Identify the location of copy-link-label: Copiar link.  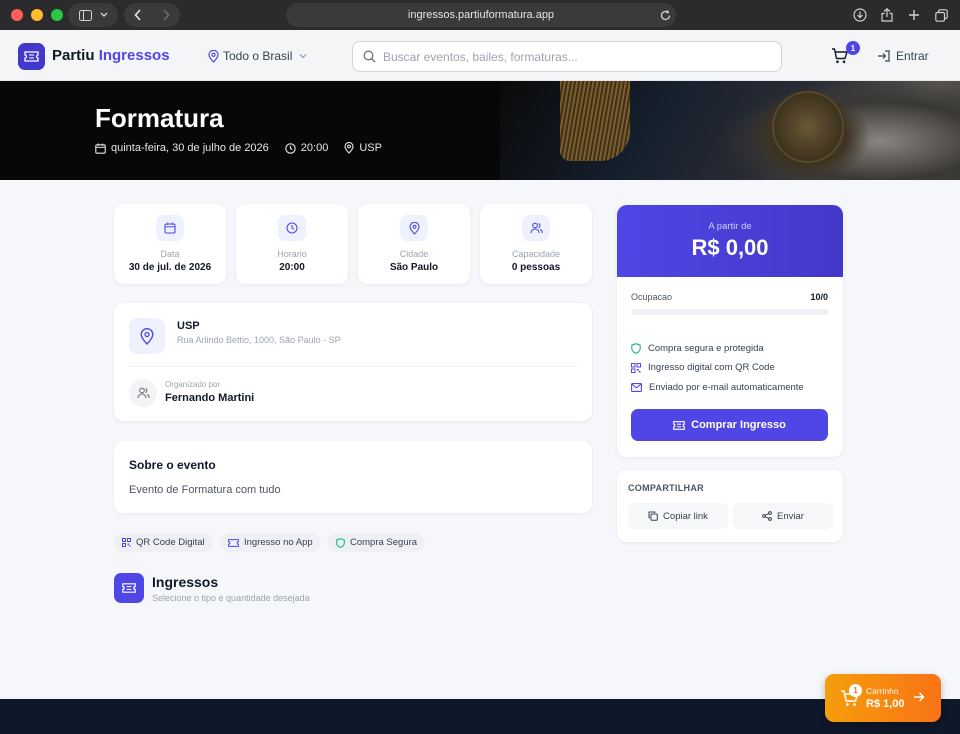
(685, 516).